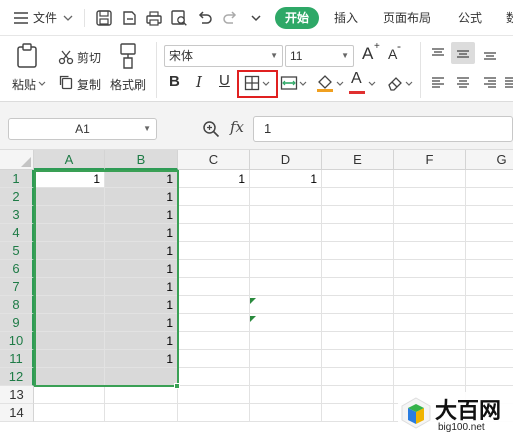 This screenshot has width=513, height=438. Describe the element at coordinates (45, 18) in the screenshot. I see `file-menu: 文件` at that location.